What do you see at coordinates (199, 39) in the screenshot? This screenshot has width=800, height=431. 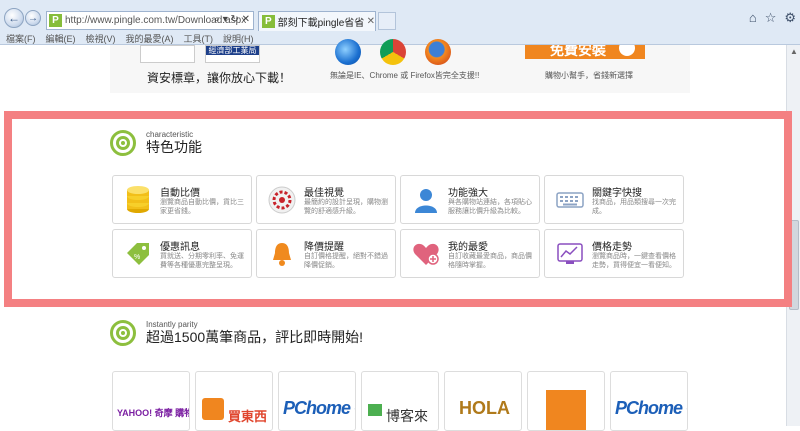 I see `menu-tools: 工具(T)` at bounding box center [199, 39].